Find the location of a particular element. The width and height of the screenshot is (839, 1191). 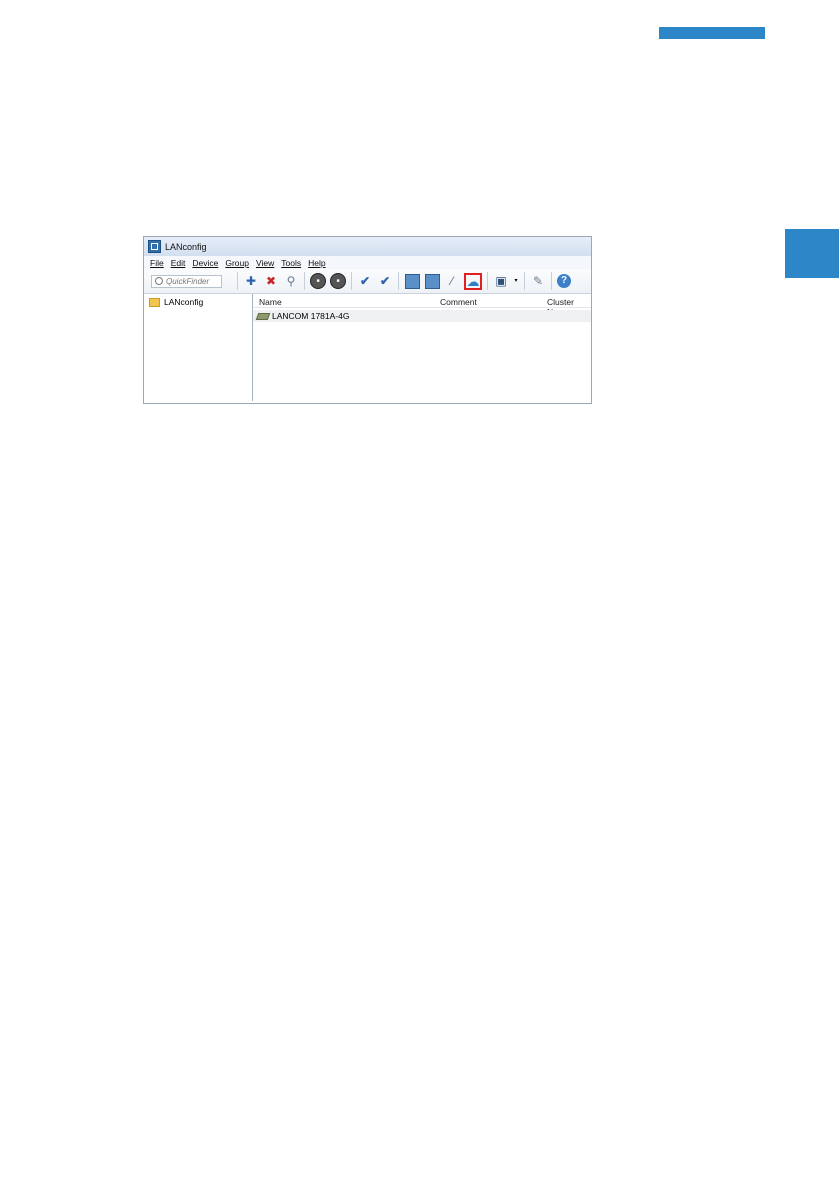

list-header: Name Comment Cluster Nam is located at coordinates (422, 305).